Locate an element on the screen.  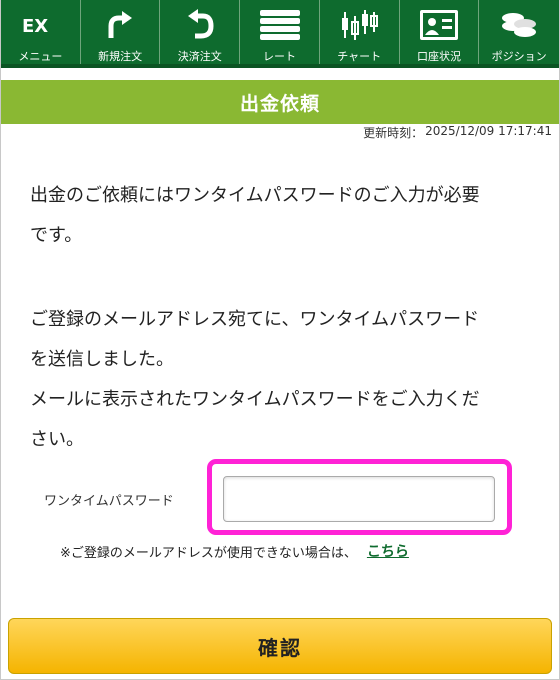
here-link: こちら is located at coordinates (388, 551).